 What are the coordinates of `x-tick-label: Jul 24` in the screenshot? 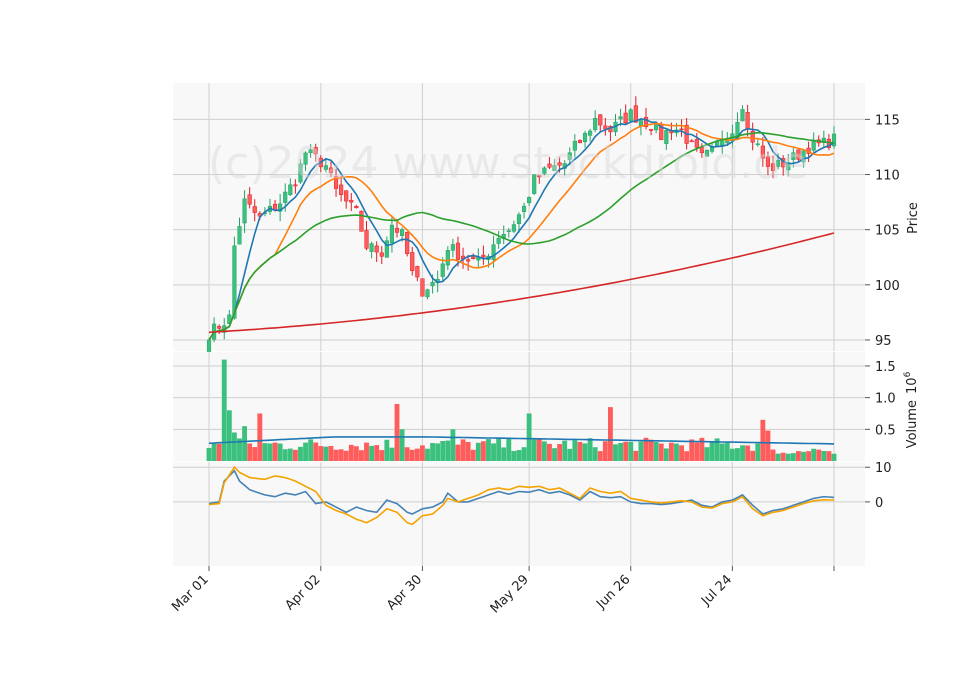 It's located at (716, 590).